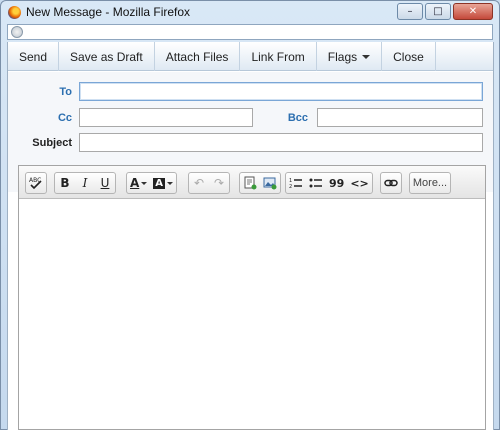  Describe the element at coordinates (473, 11) in the screenshot. I see `close-window-icon: ✕` at that location.